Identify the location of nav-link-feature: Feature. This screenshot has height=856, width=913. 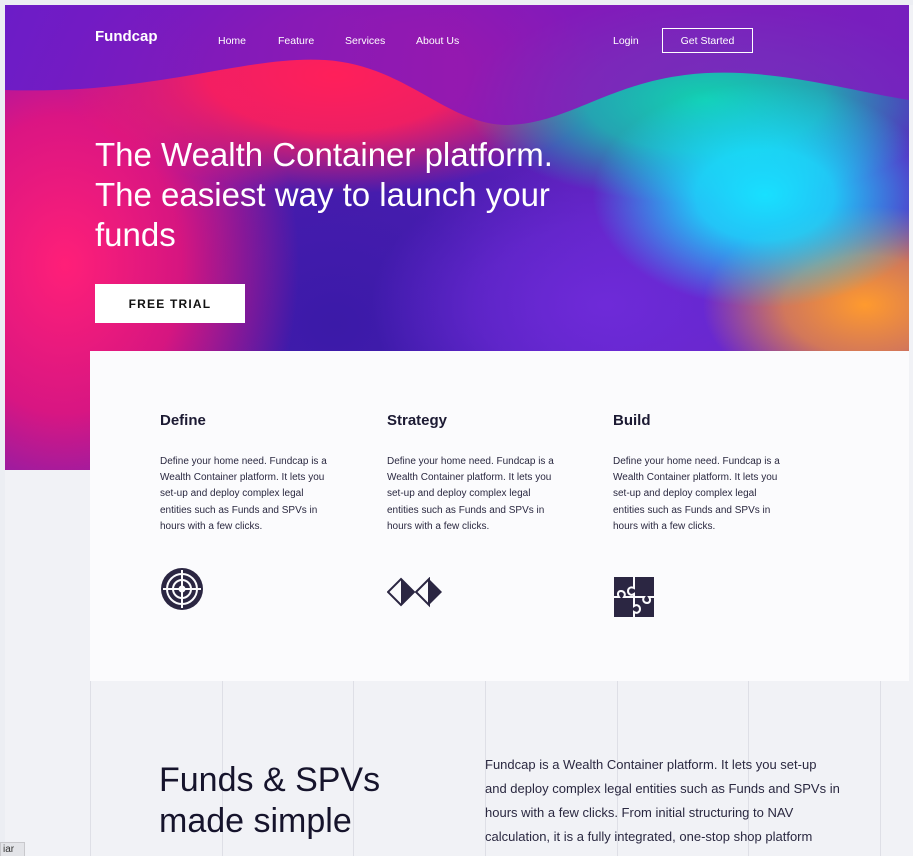
(296, 41).